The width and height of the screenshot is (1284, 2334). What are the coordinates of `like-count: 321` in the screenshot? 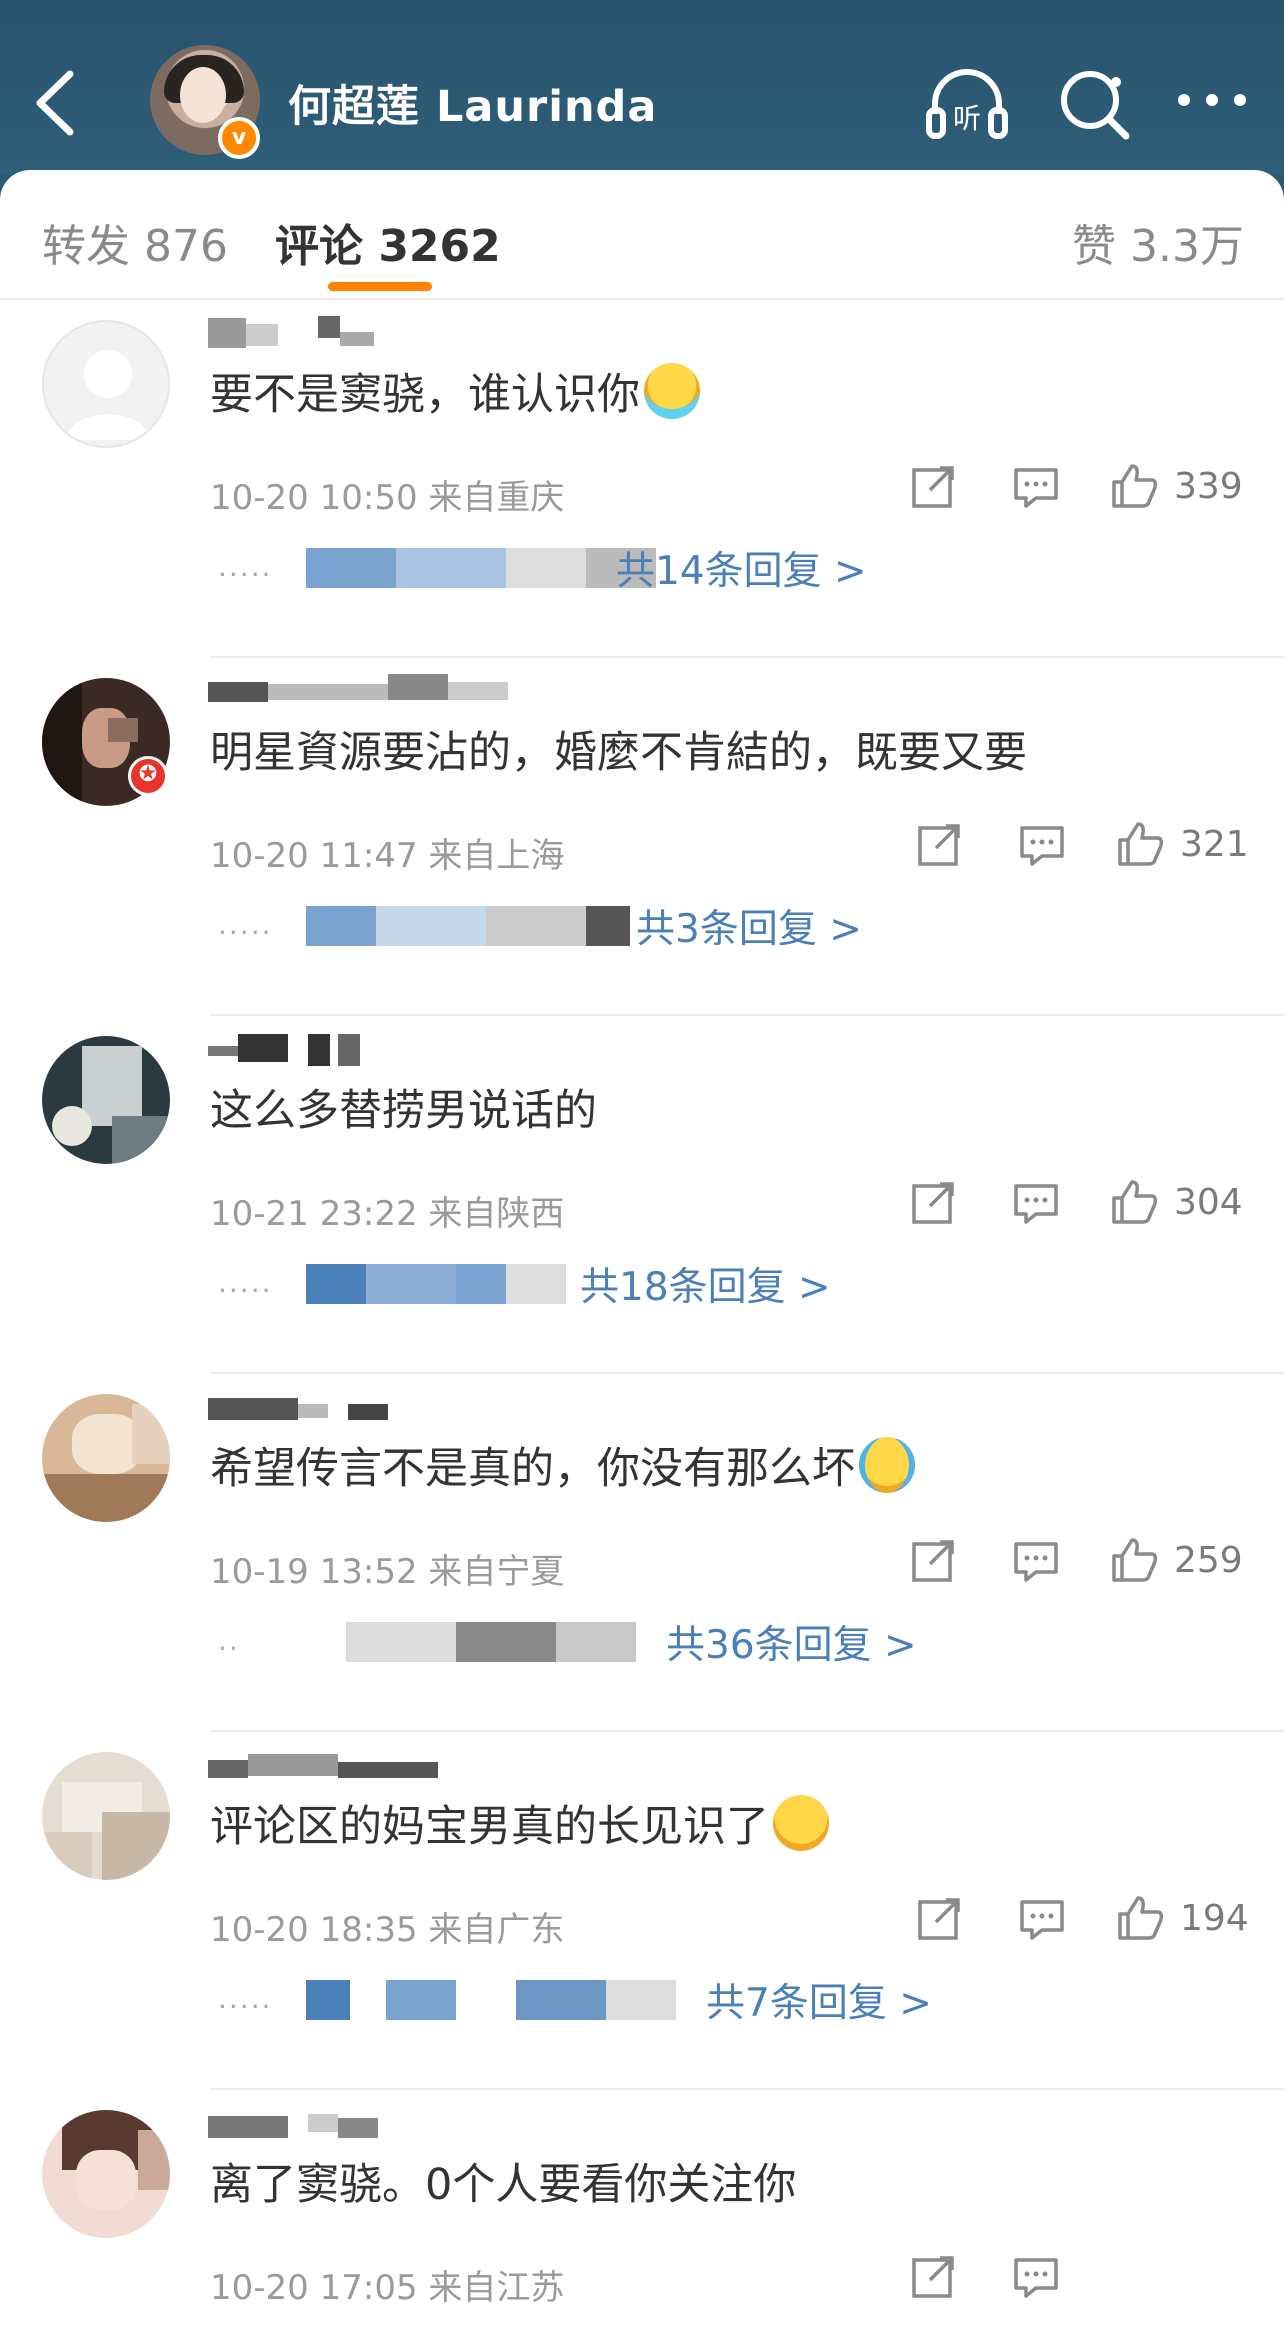 It's located at (1214, 844).